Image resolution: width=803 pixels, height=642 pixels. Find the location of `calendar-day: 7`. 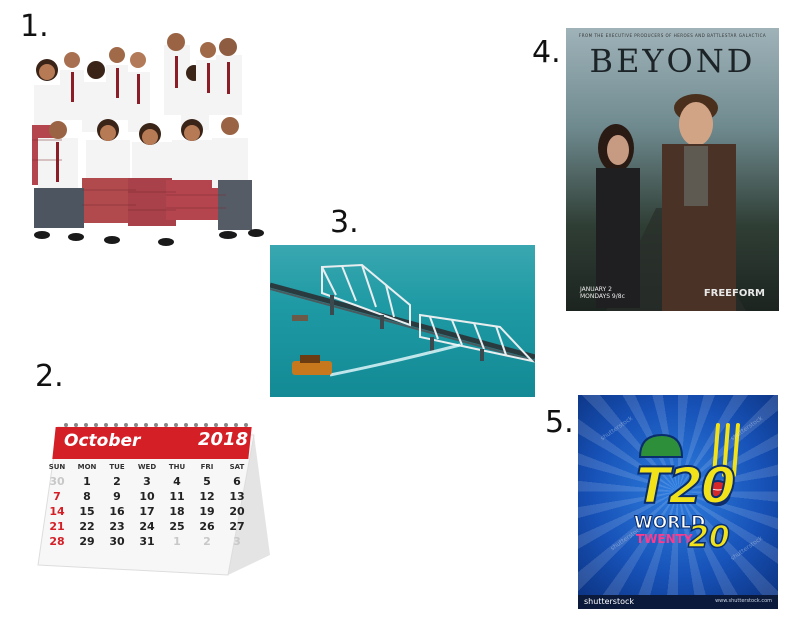

calendar-day: 7 is located at coordinates (57, 496).